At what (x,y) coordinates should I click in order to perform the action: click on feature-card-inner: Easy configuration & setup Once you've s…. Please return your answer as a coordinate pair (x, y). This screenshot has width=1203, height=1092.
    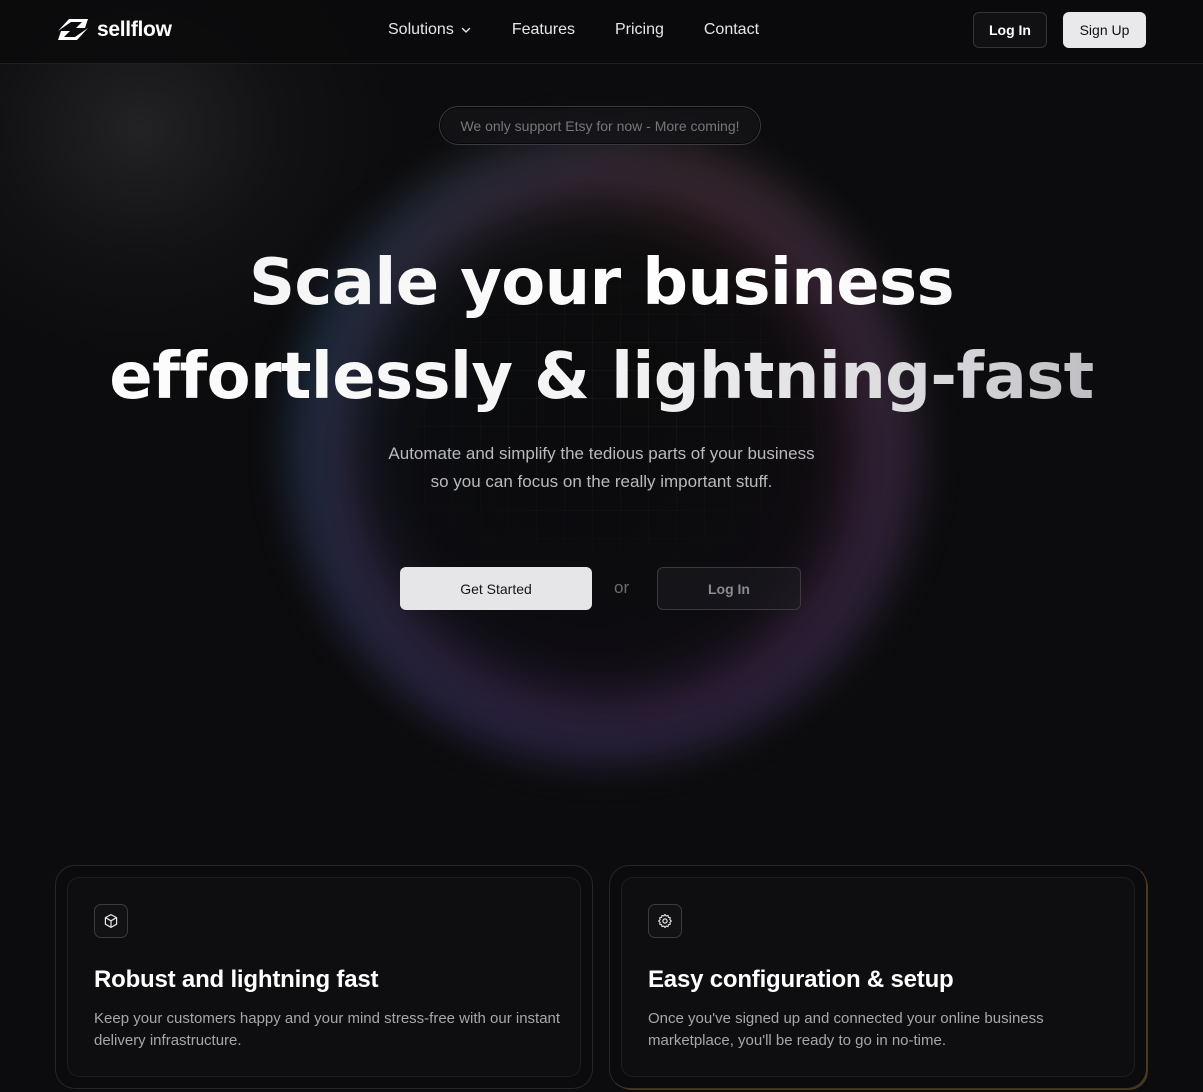
    Looking at the image, I should click on (878, 977).